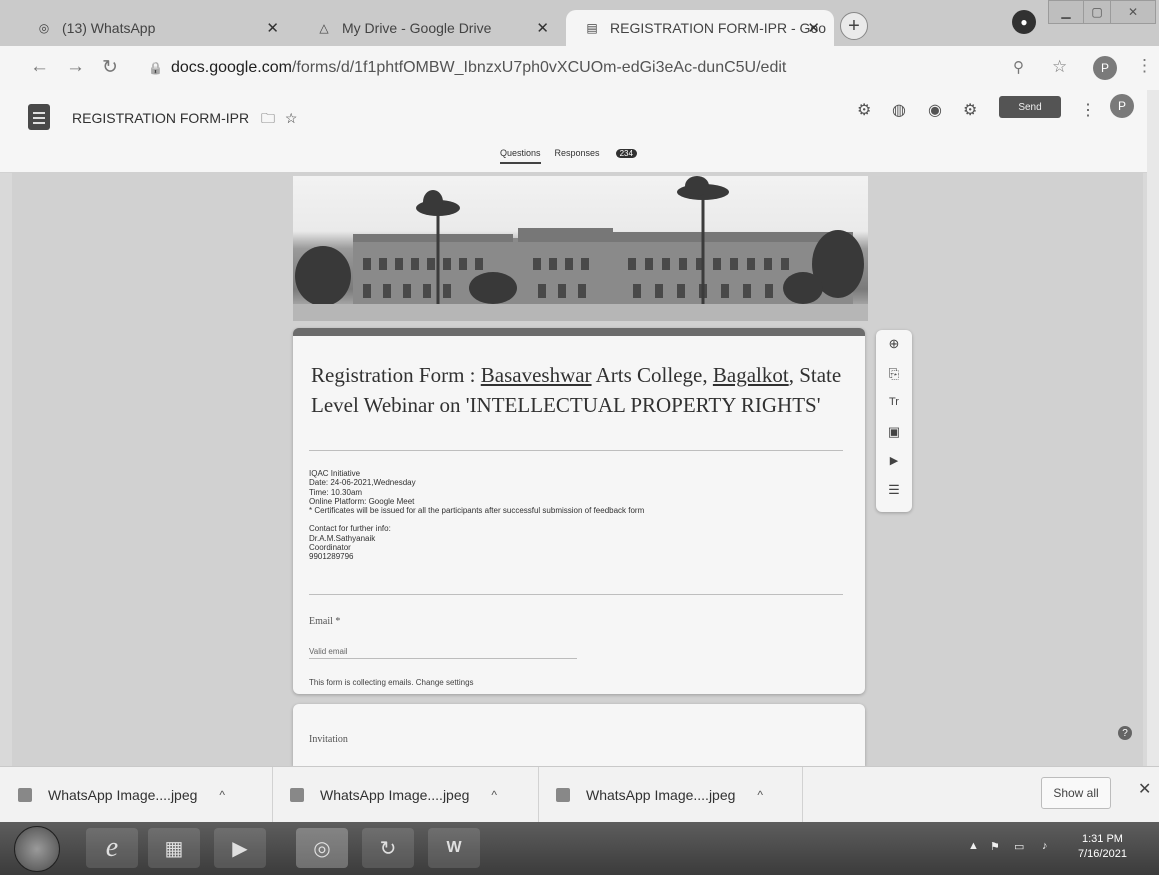 The width and height of the screenshot is (1159, 875). What do you see at coordinates (520, 156) in the screenshot?
I see `tab-questions: Questions` at bounding box center [520, 156].